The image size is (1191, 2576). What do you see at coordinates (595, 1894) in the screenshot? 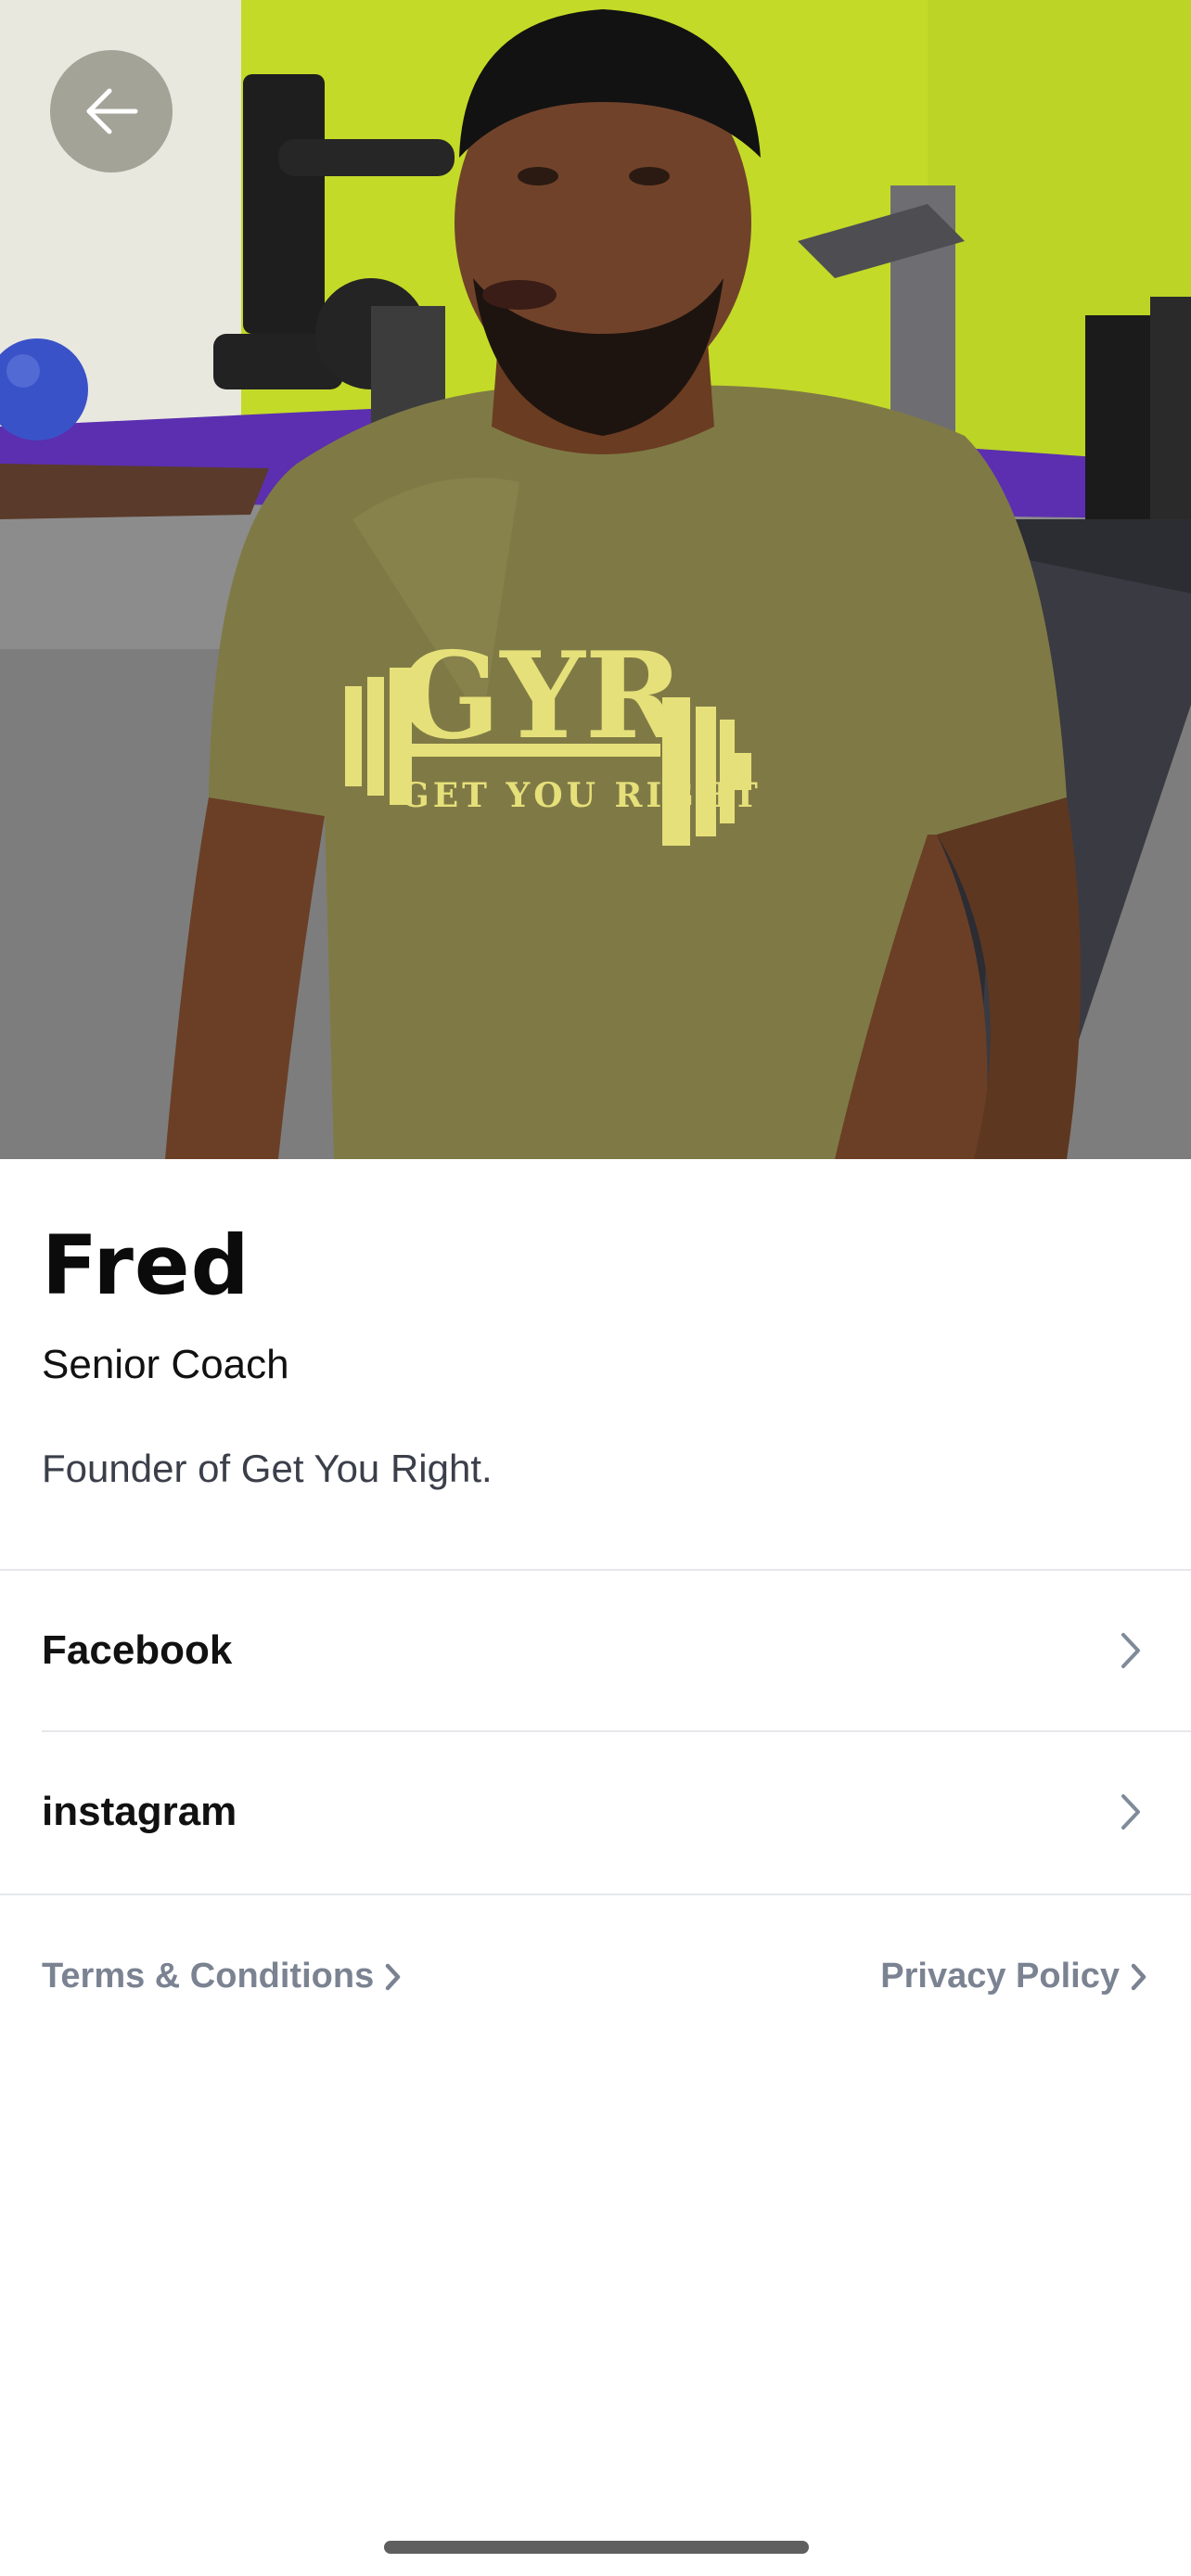
I see `divider` at bounding box center [595, 1894].